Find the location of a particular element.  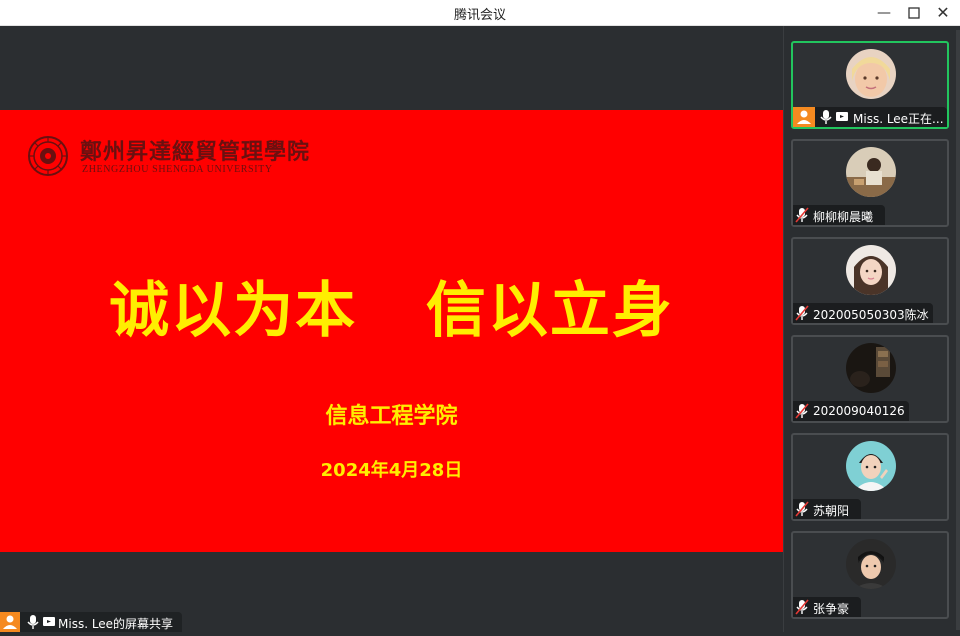

minimize-button: — is located at coordinates (884, 13).